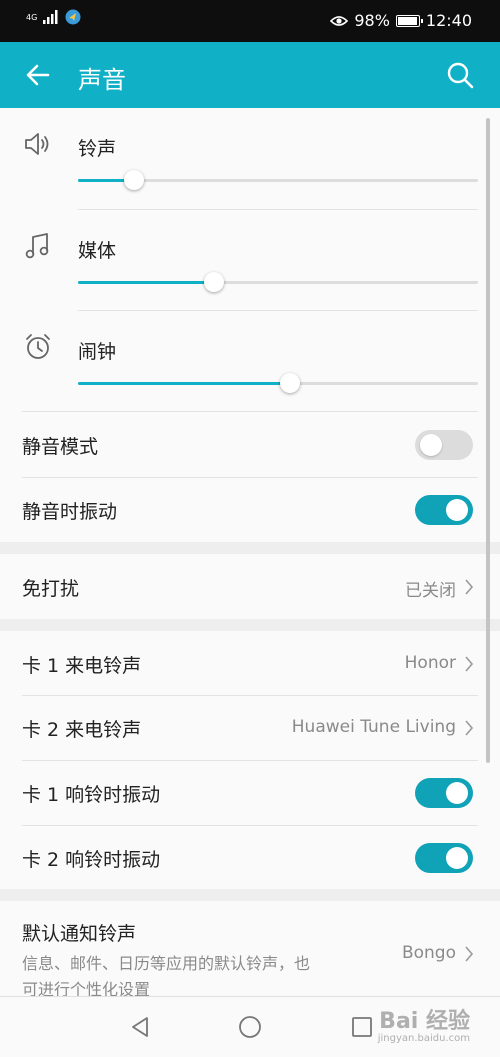  I want to click on signal-icon, so click(50, 17).